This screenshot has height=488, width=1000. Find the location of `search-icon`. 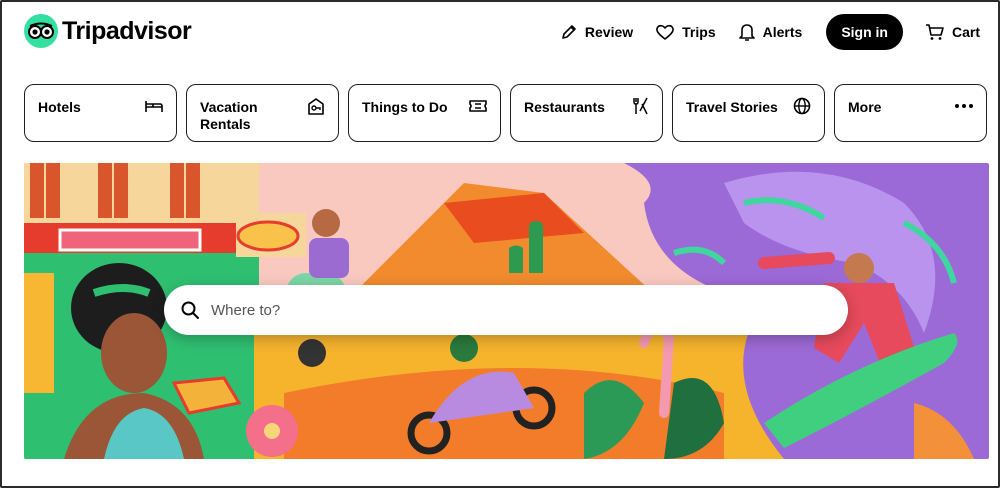

search-icon is located at coordinates (190, 310).